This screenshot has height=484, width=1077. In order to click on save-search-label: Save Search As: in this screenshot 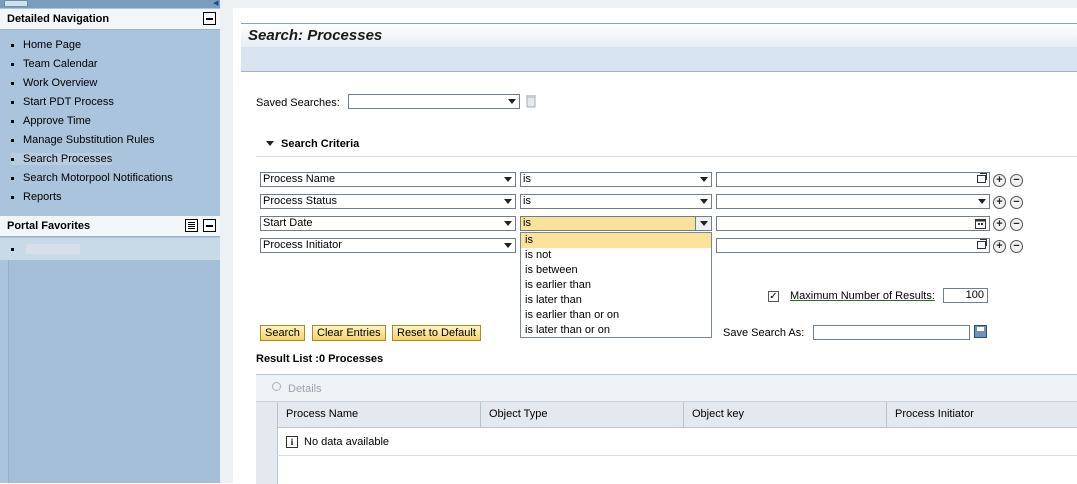, I will do `click(764, 333)`.